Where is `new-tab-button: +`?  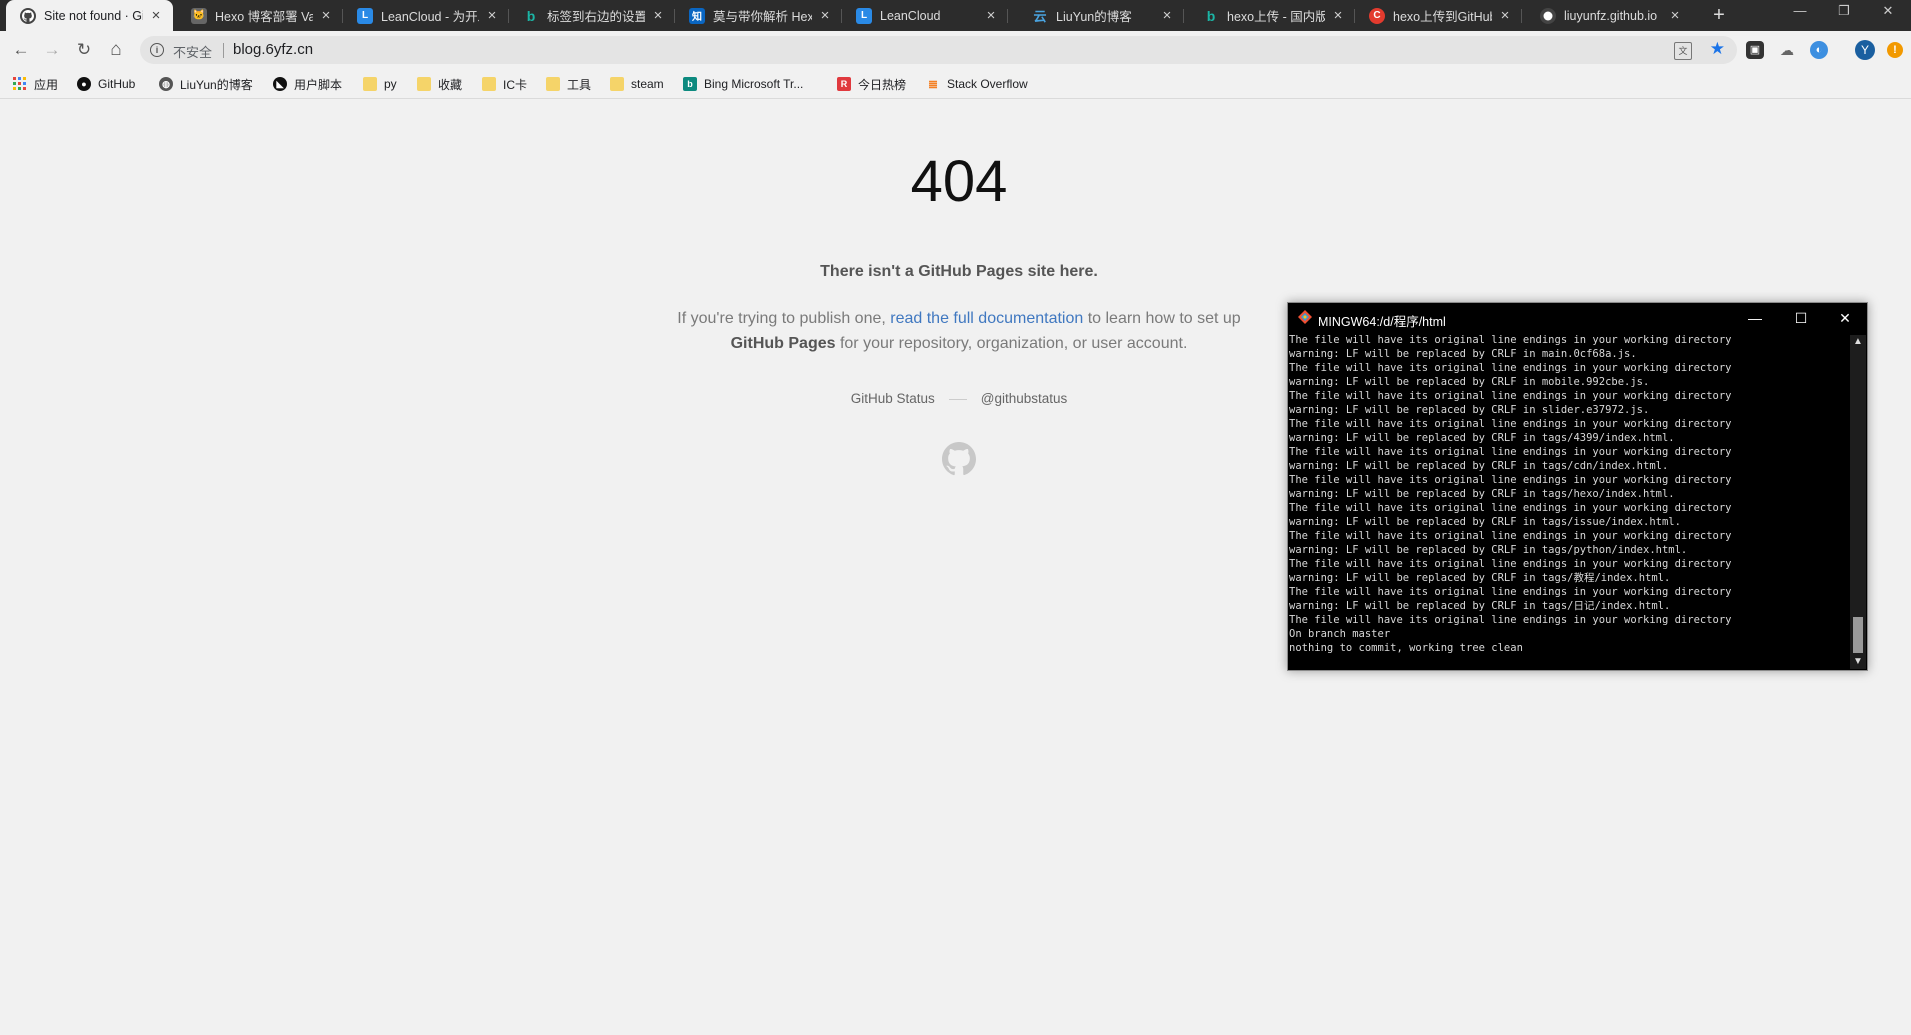
new-tab-button: + is located at coordinates (1719, 15).